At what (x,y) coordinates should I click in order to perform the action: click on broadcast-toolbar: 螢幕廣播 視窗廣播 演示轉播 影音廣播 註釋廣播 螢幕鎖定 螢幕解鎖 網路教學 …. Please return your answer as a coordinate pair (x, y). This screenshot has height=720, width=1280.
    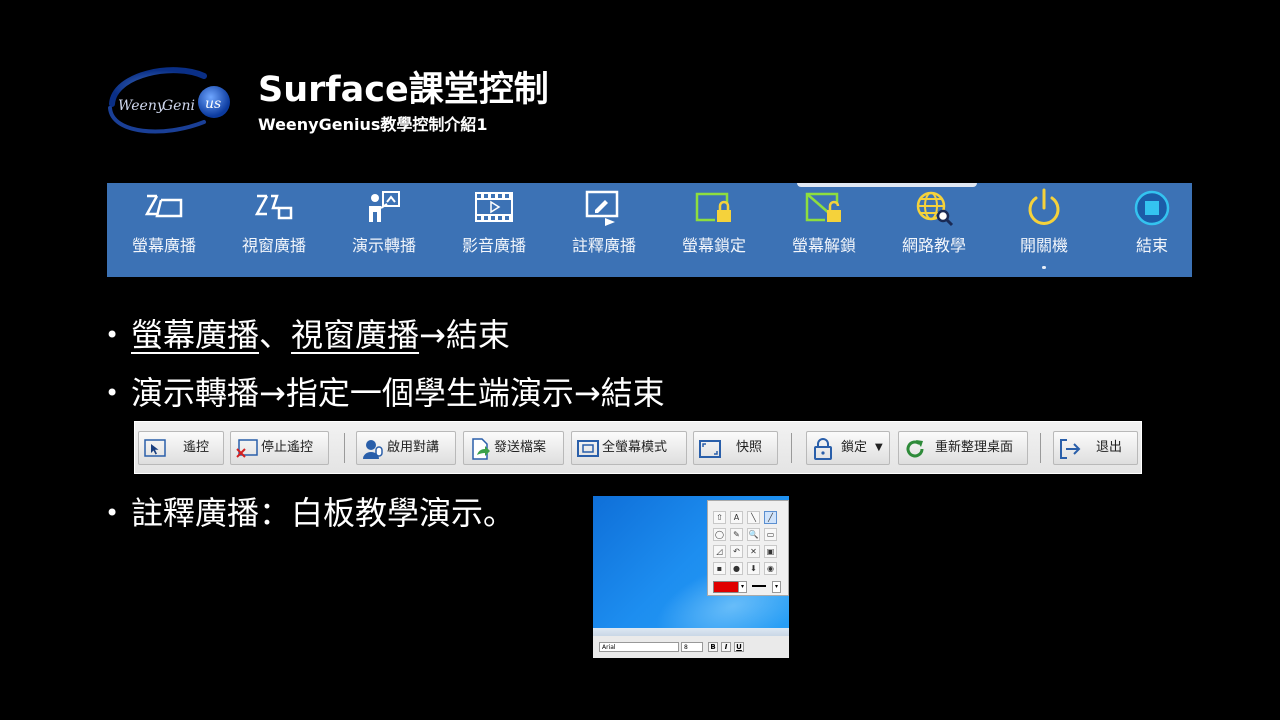
    Looking at the image, I should click on (649, 230).